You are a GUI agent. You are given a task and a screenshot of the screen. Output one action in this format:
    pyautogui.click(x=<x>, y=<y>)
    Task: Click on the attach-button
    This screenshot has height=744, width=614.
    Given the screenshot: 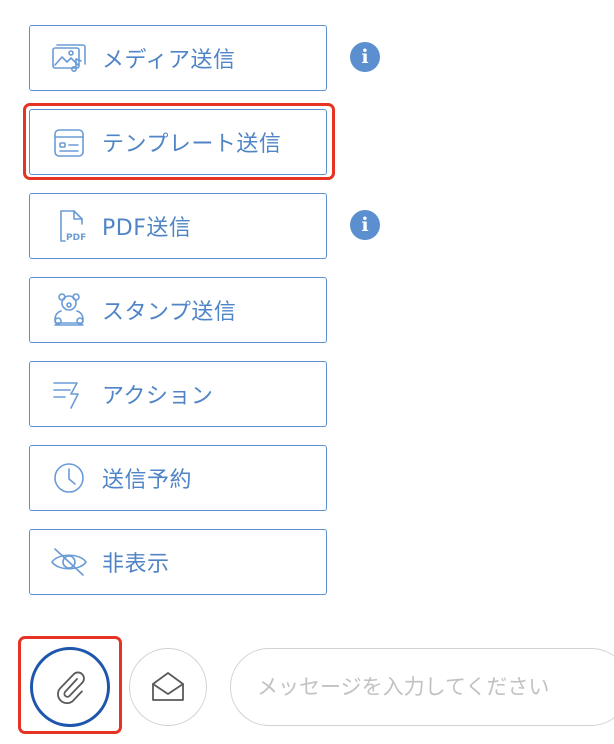 What is the action you would take?
    pyautogui.click(x=70, y=687)
    